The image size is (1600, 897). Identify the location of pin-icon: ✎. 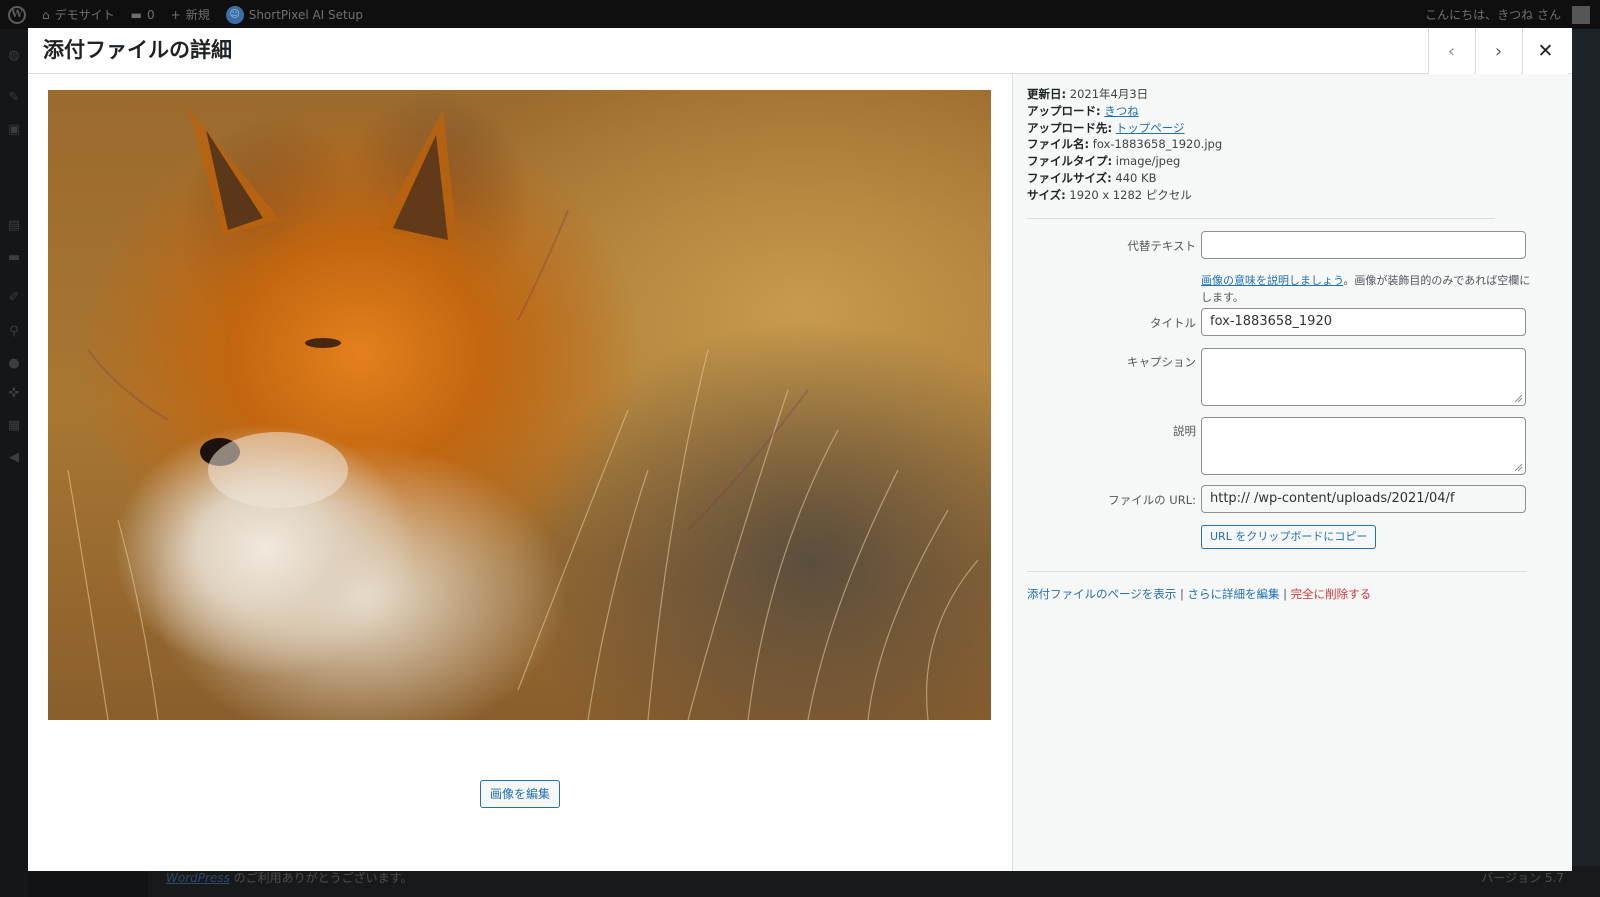
(14, 98).